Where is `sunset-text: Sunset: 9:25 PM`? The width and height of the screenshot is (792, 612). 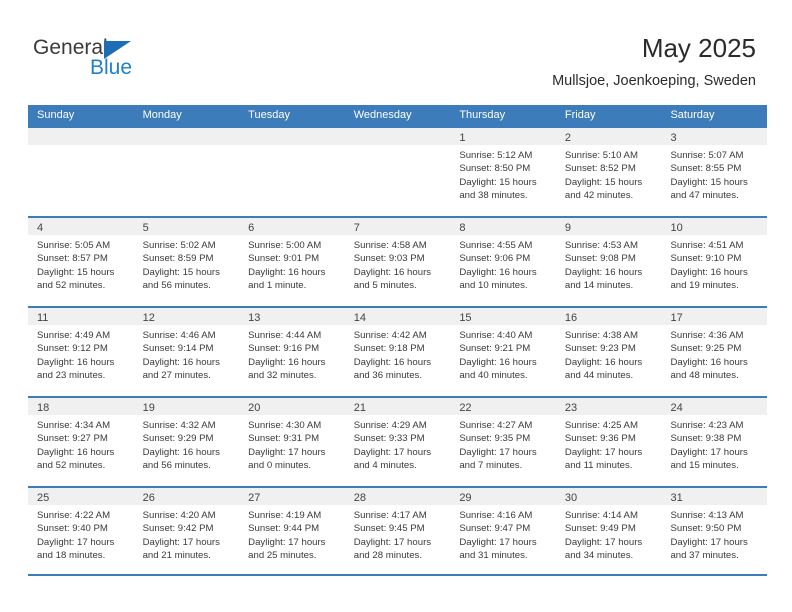 sunset-text: Sunset: 9:25 PM is located at coordinates (706, 349).